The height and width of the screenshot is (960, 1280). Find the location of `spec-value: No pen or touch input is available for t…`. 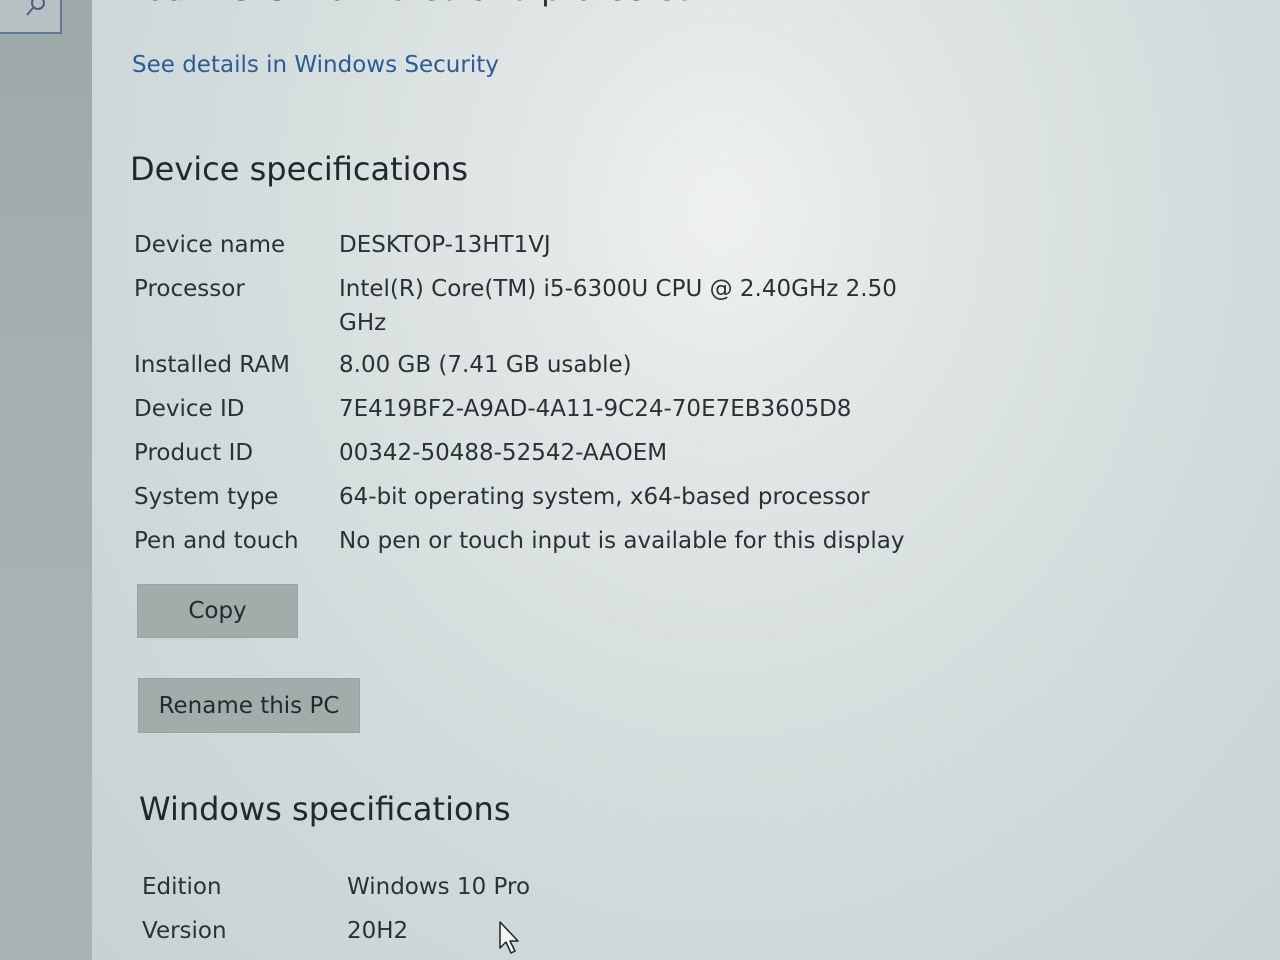

spec-value: No pen or touch input is available for t… is located at coordinates (622, 541).